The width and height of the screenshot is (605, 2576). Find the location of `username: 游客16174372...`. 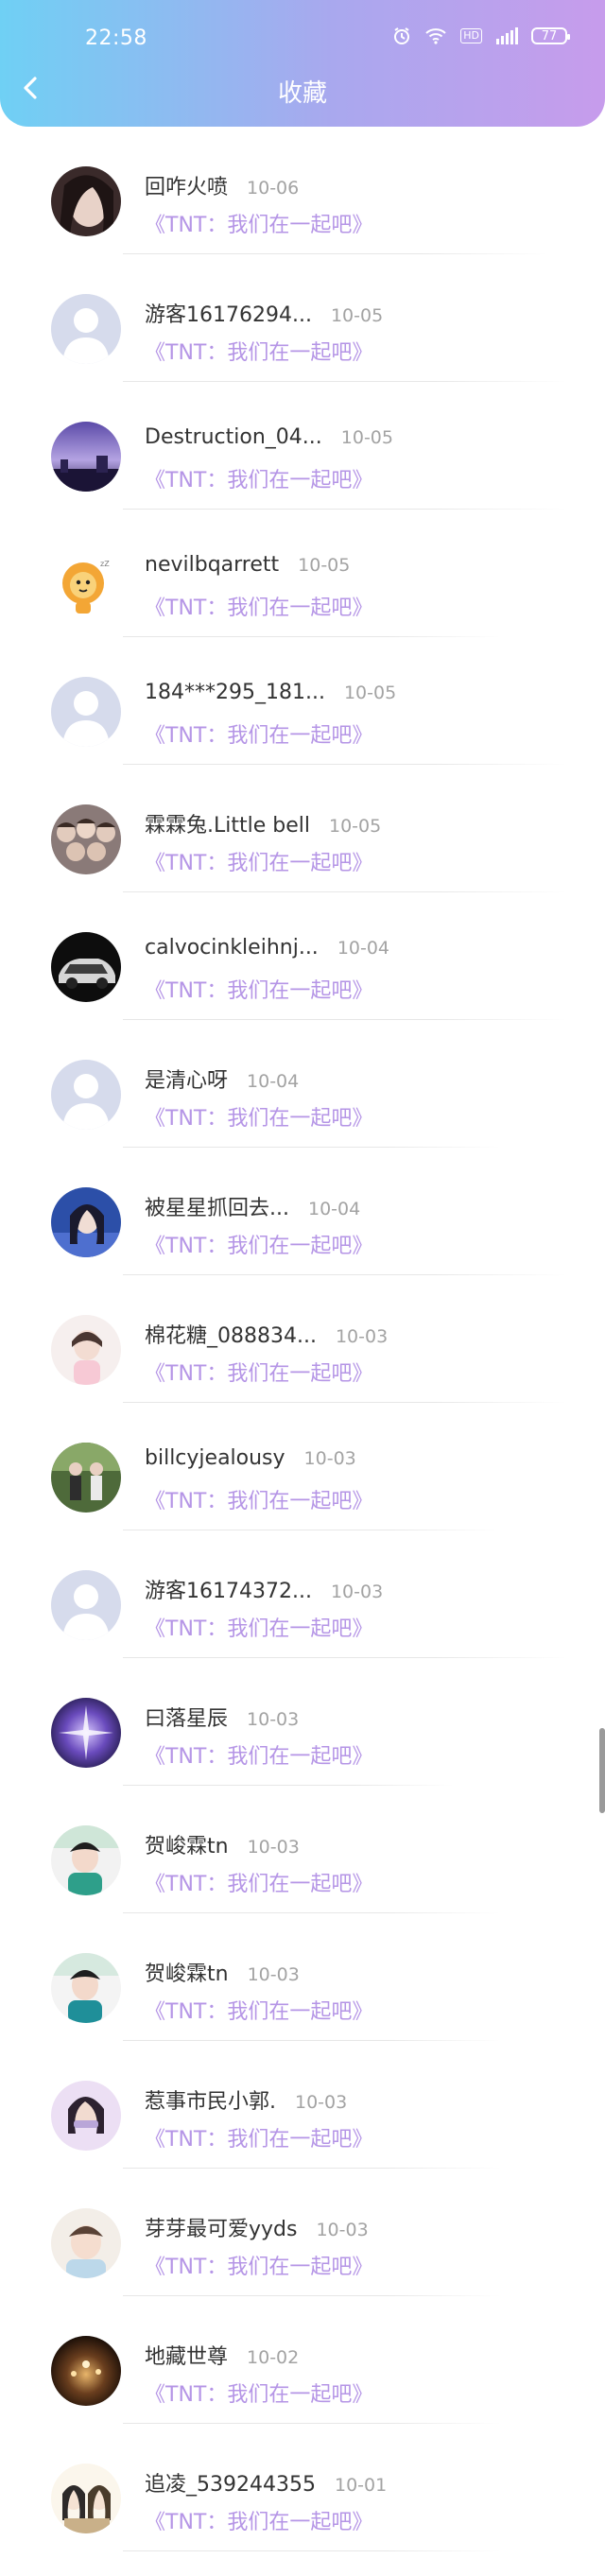

username: 游客16174372... is located at coordinates (228, 1589).